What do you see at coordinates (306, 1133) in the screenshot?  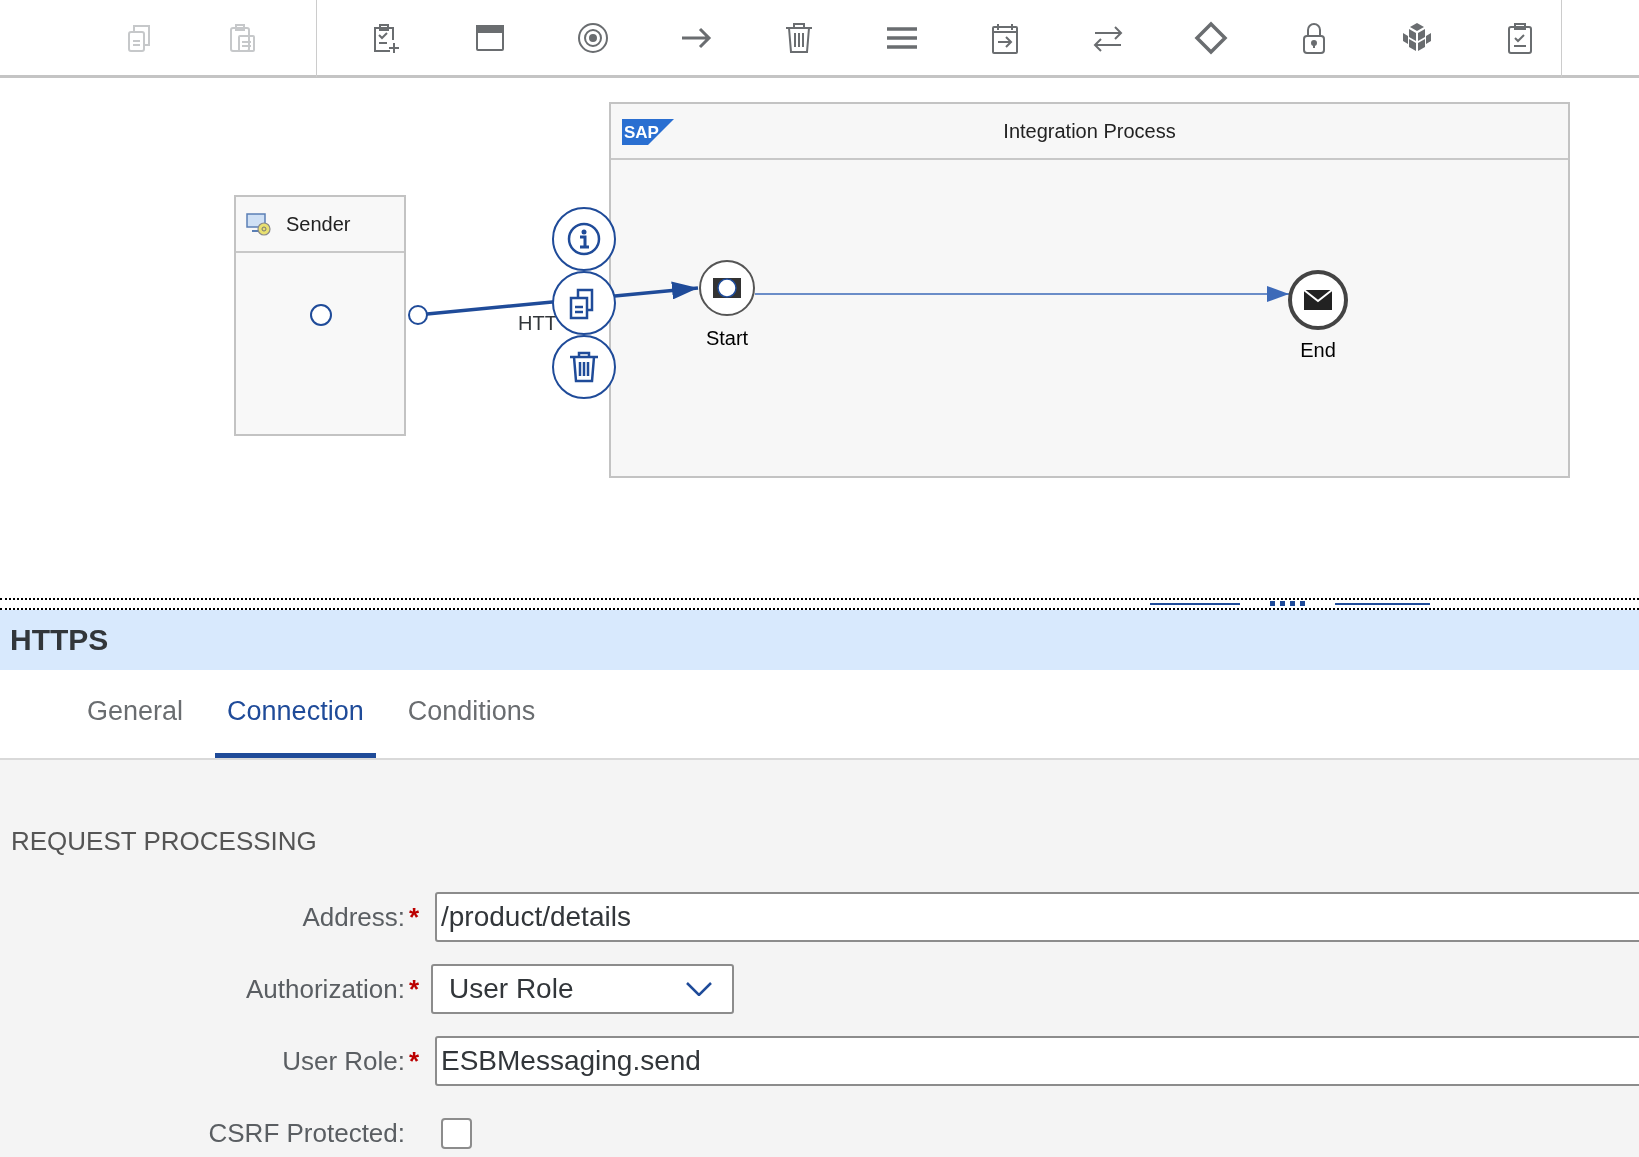 I see `field-label: CSRF Protected:` at bounding box center [306, 1133].